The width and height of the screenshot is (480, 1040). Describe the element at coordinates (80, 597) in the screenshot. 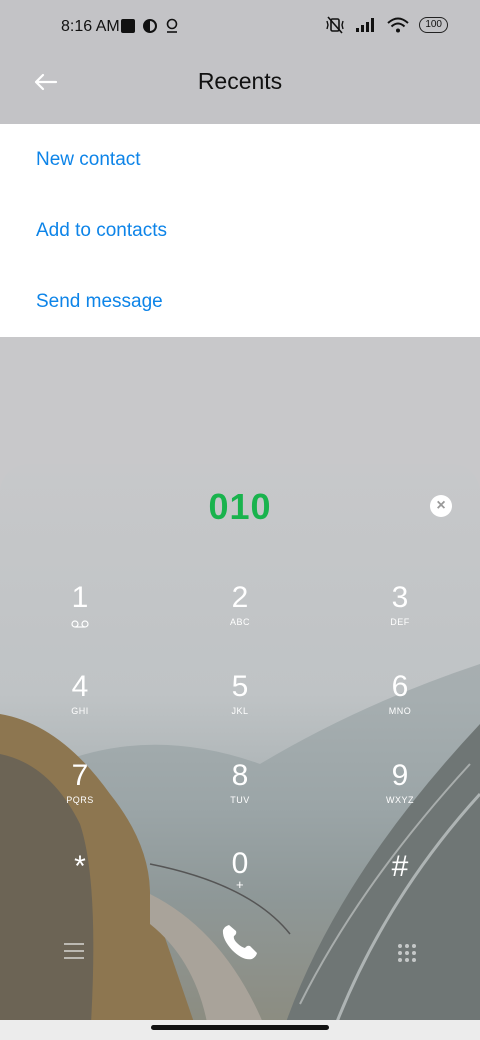

I see `key-digit: 1` at that location.